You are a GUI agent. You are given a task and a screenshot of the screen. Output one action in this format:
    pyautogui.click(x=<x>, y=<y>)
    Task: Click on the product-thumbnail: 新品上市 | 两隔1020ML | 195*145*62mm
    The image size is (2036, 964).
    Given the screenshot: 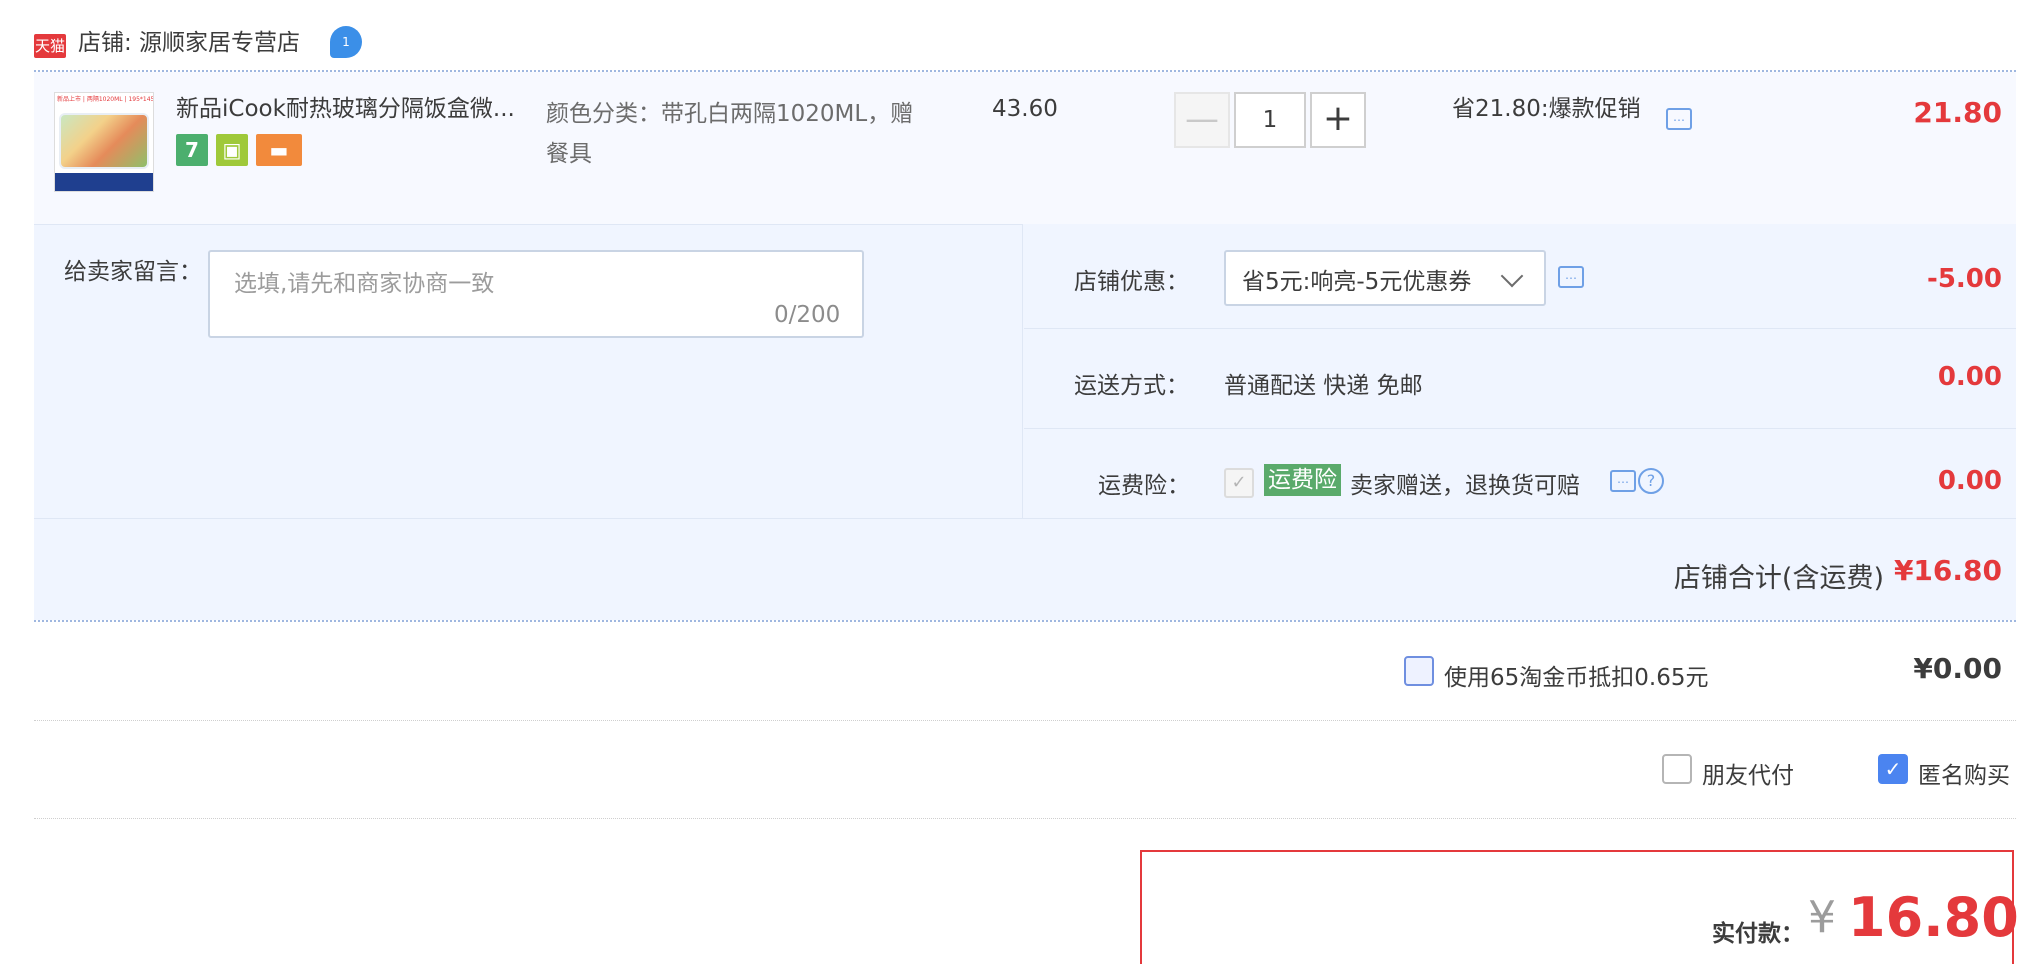 What is the action you would take?
    pyautogui.click(x=104, y=142)
    